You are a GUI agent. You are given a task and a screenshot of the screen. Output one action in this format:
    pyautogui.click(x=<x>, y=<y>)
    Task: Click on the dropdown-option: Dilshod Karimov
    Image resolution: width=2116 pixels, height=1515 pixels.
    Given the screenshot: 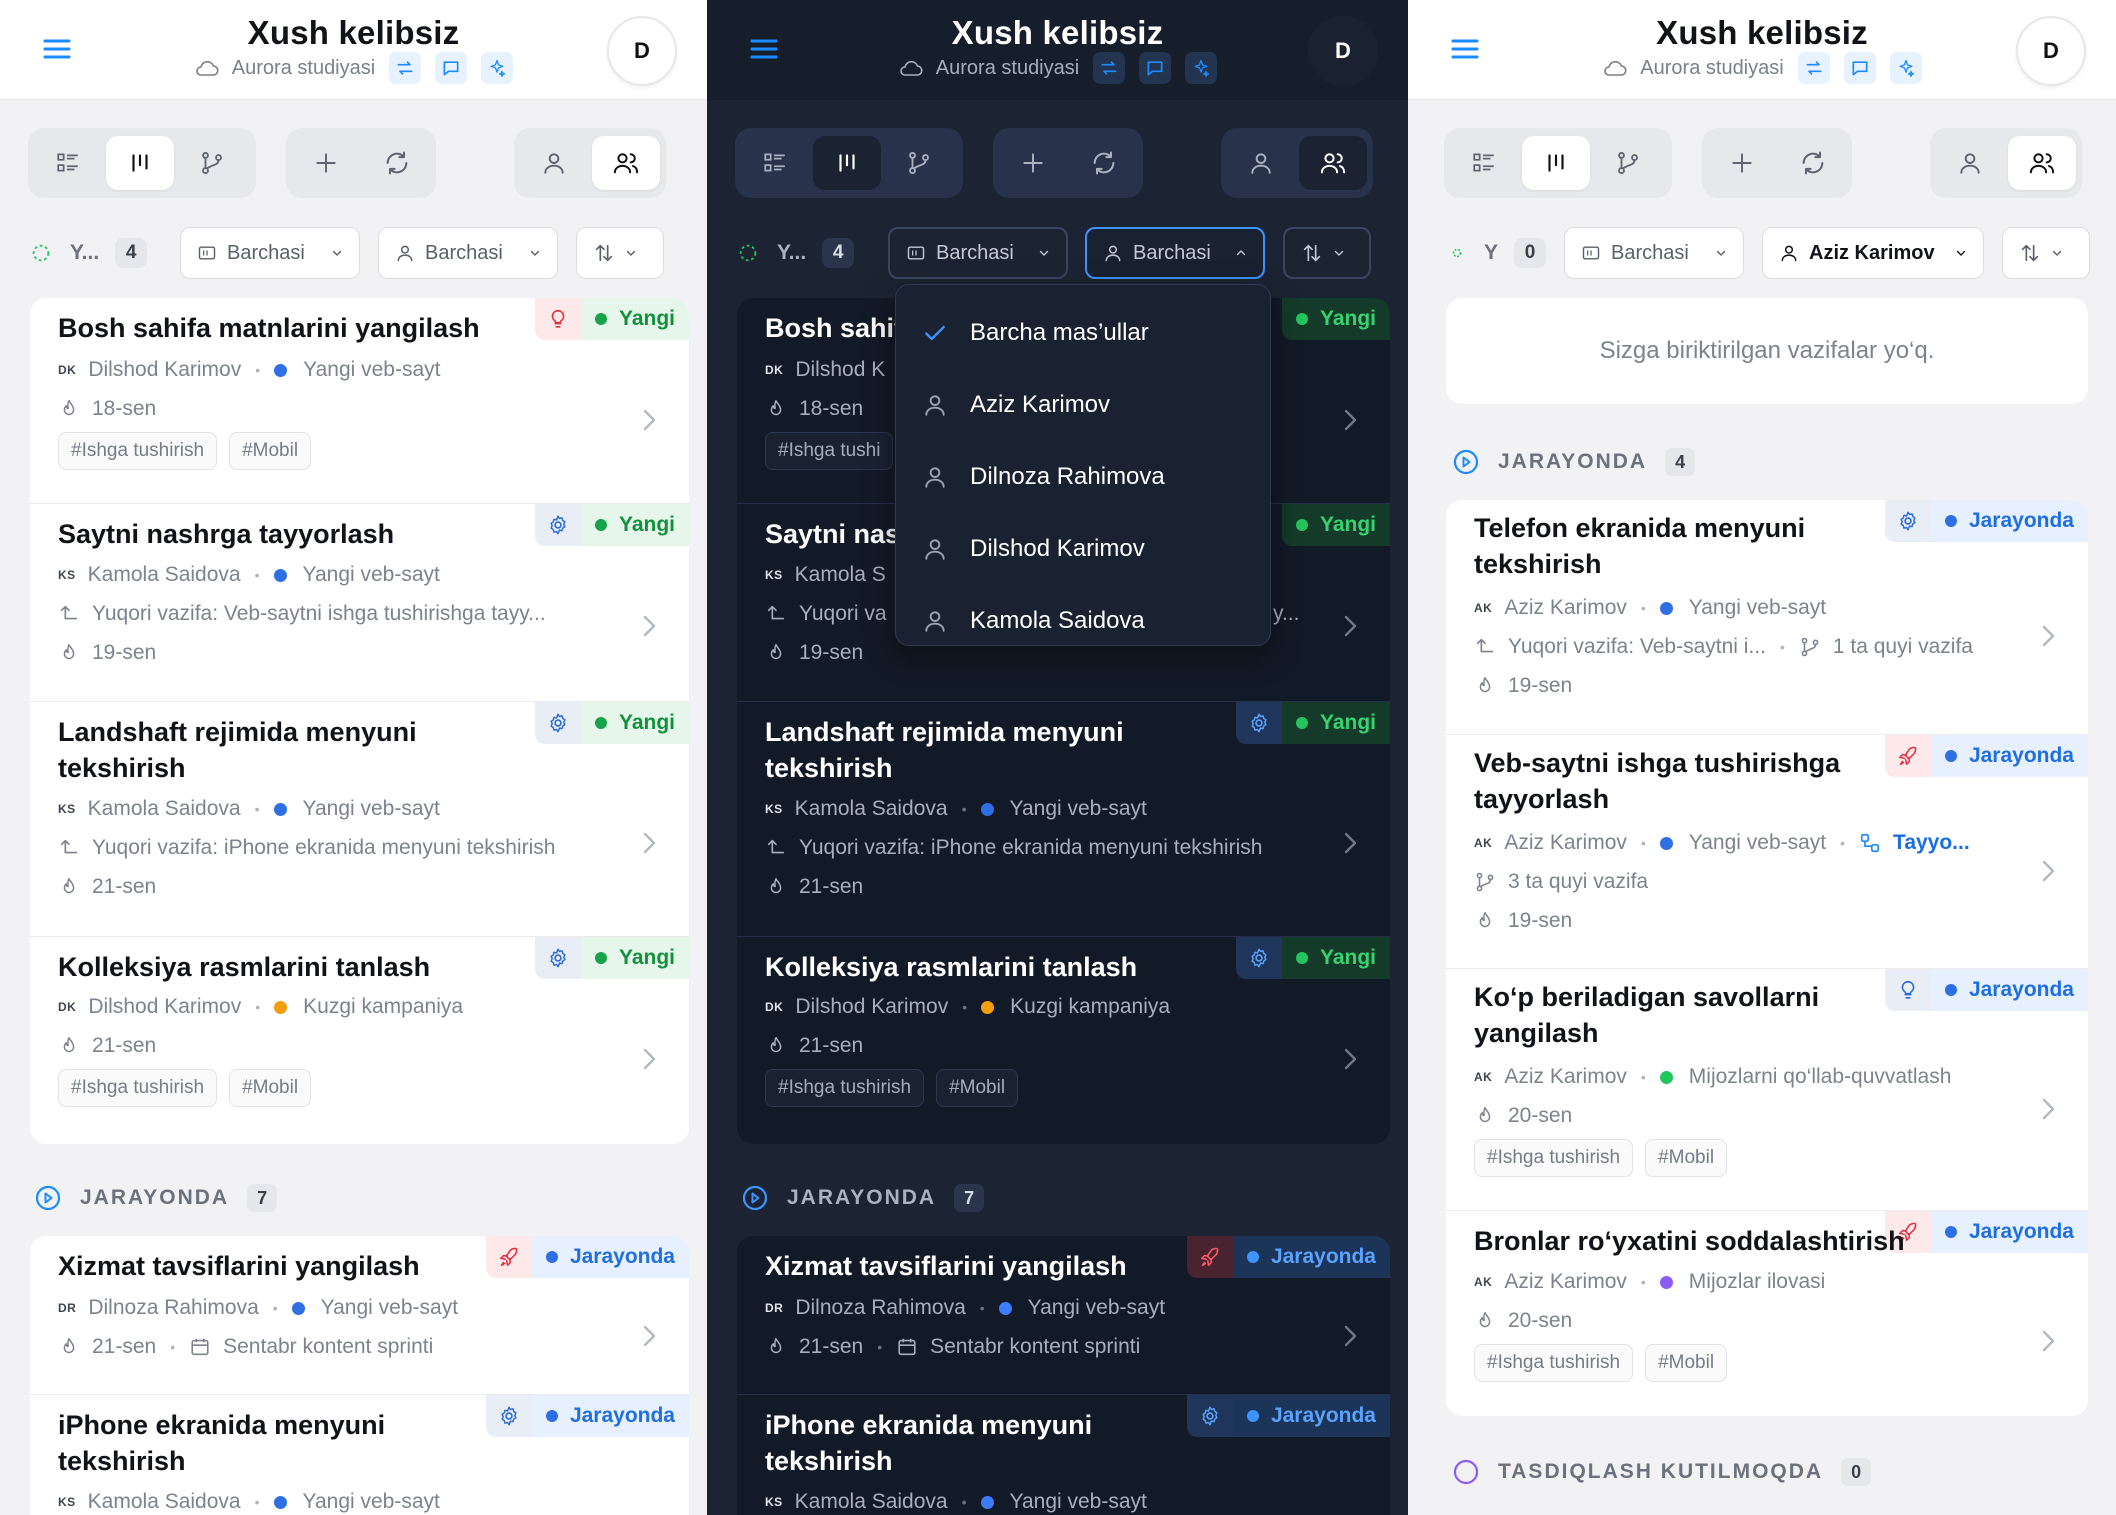 What is the action you would take?
    pyautogui.click(x=1083, y=549)
    